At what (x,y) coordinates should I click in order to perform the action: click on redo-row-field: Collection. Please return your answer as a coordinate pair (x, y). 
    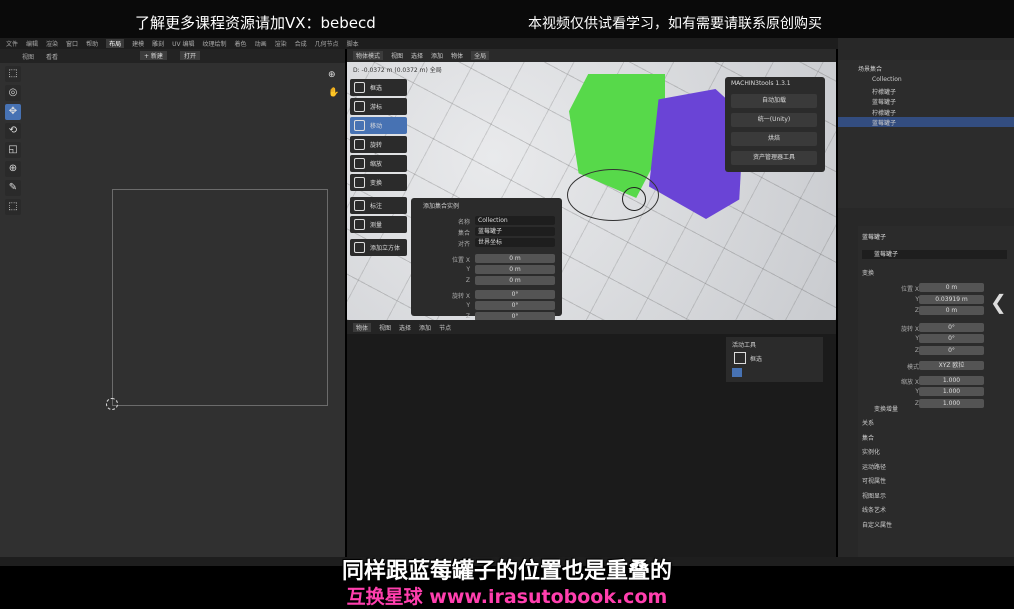
    Looking at the image, I should click on (515, 220).